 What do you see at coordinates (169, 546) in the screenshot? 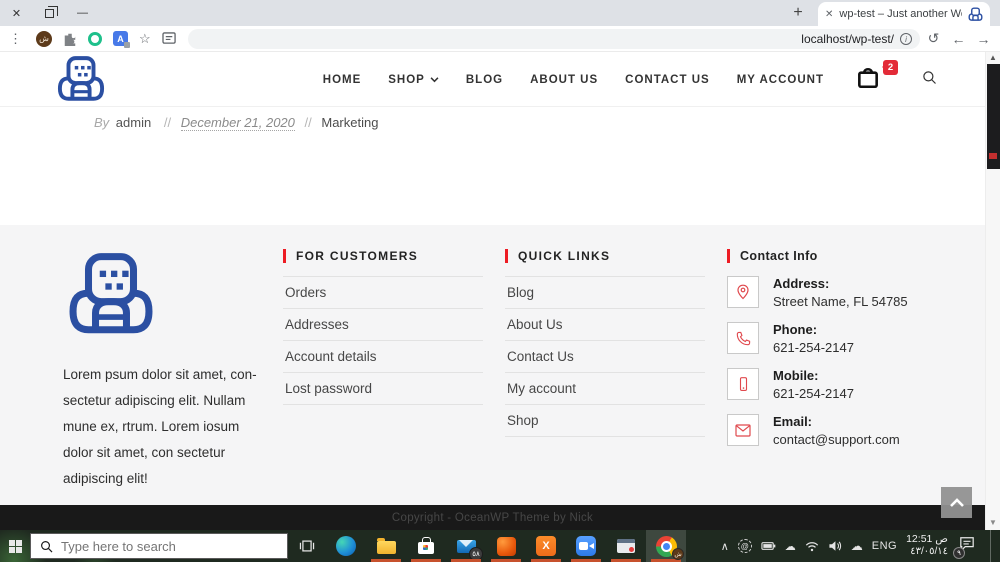
I see `taskbar-search-input` at bounding box center [169, 546].